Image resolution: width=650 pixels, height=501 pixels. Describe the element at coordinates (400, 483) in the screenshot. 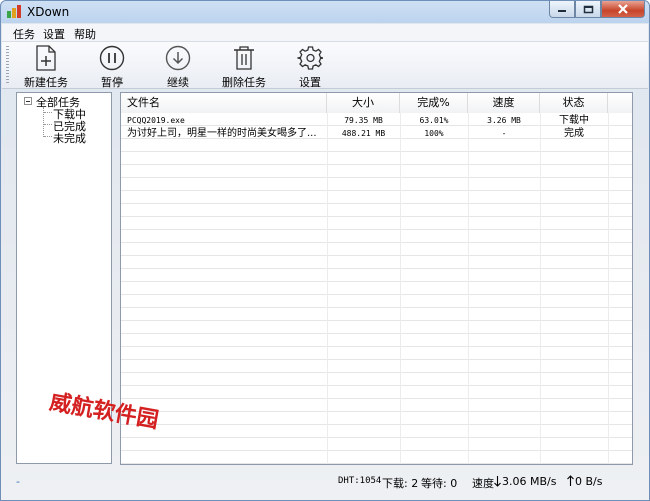

I see `status-downloading: 下载: 2` at that location.